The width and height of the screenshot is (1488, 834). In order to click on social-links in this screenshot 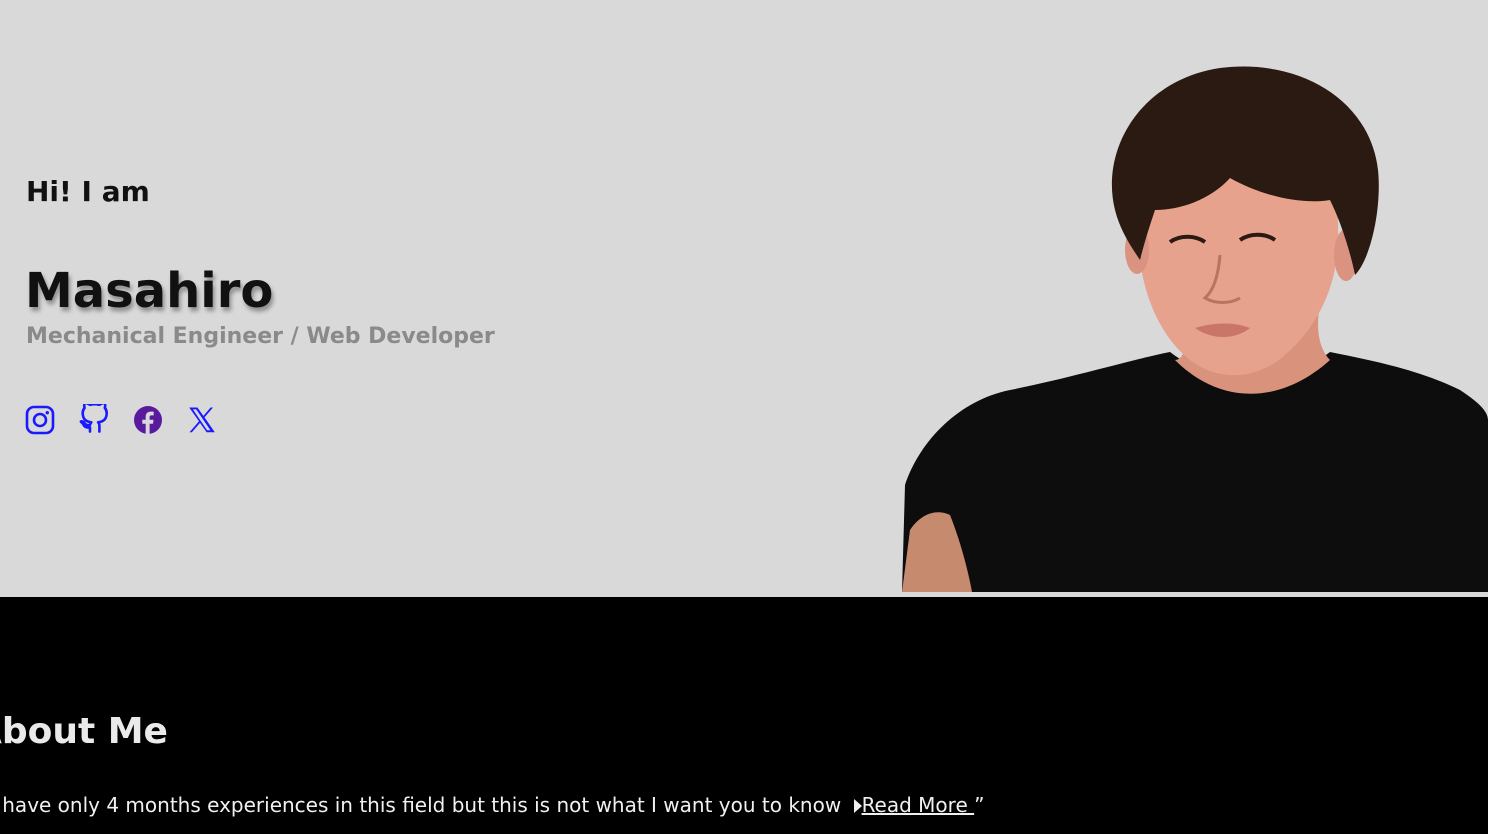, I will do `click(132, 420)`.